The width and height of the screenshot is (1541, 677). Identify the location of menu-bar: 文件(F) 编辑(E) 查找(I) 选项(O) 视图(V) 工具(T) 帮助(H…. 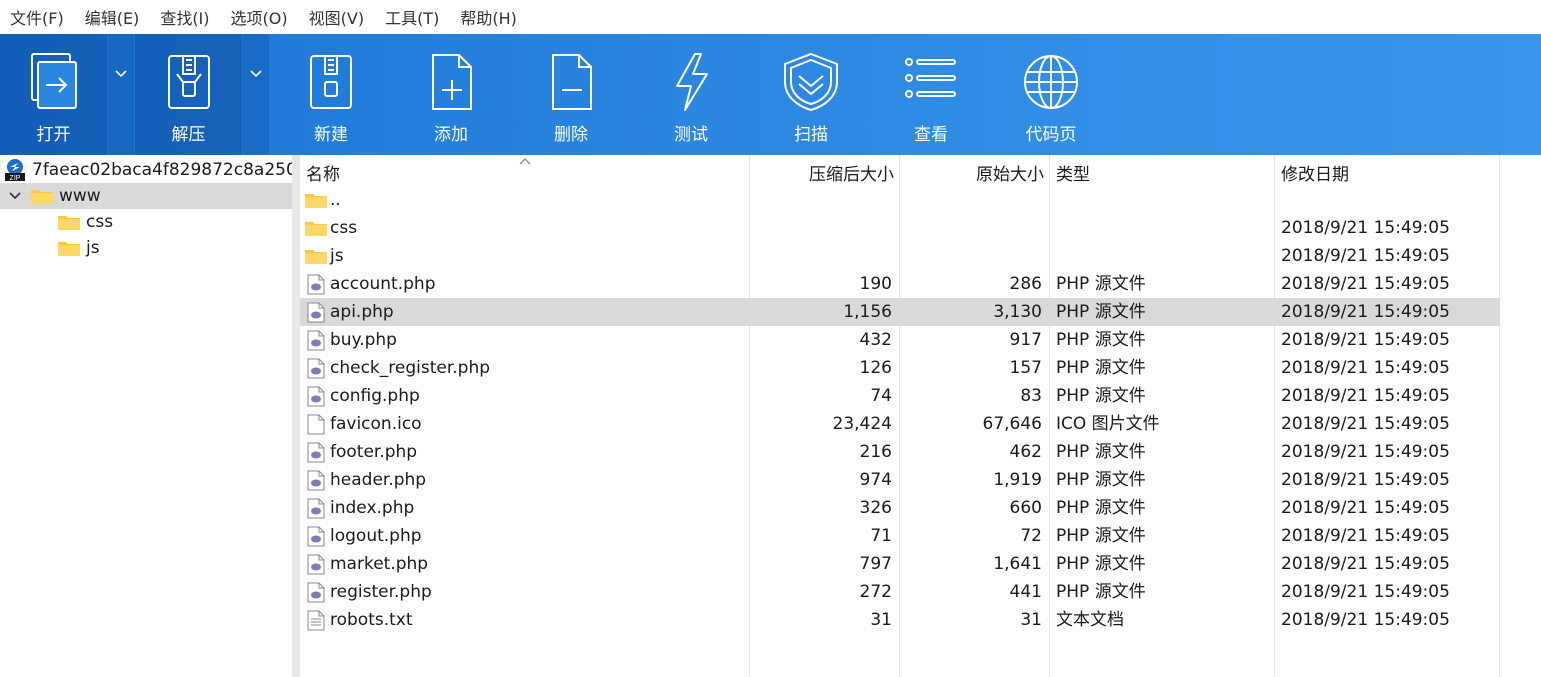
(770, 17).